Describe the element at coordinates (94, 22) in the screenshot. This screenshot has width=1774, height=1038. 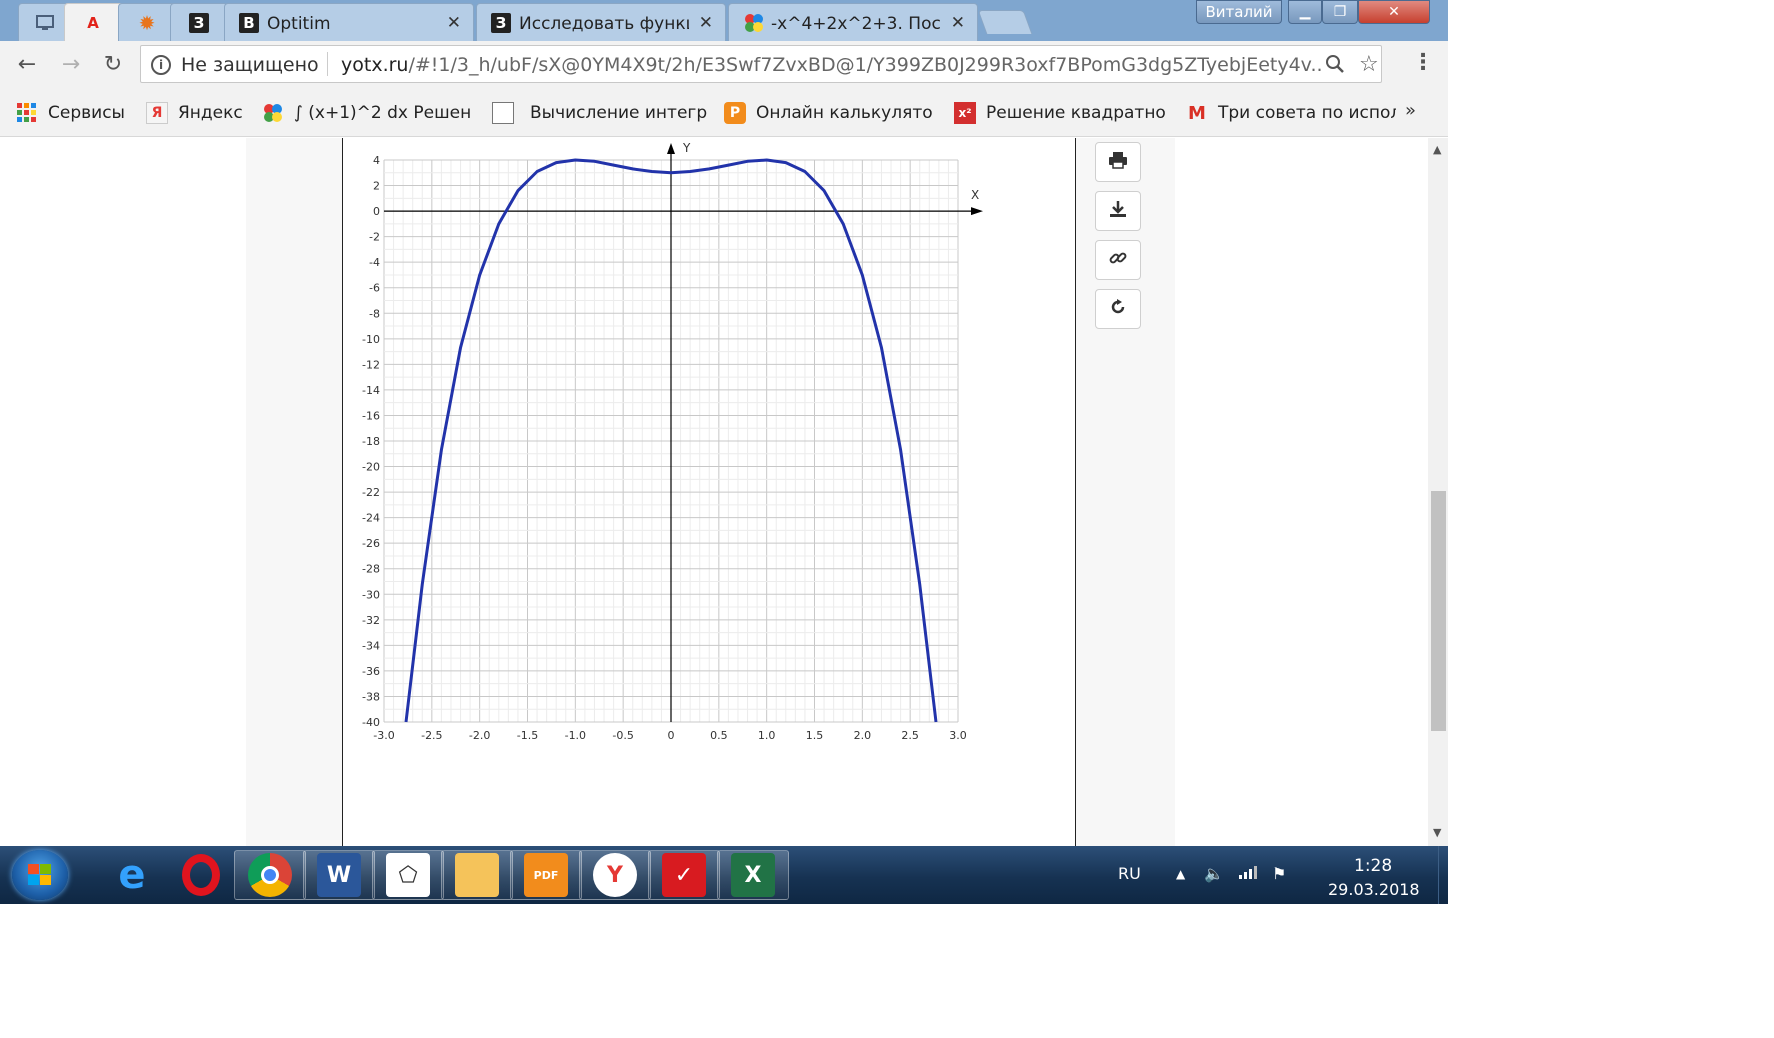
I see `tab-pinned-alpha: A` at that location.